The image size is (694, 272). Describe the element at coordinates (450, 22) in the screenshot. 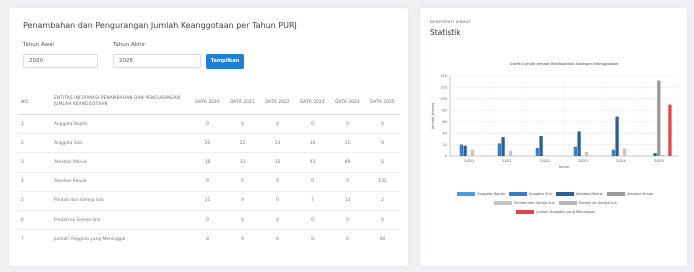

I see `demografi-label: DEMOGRAFI JEMAAT` at that location.